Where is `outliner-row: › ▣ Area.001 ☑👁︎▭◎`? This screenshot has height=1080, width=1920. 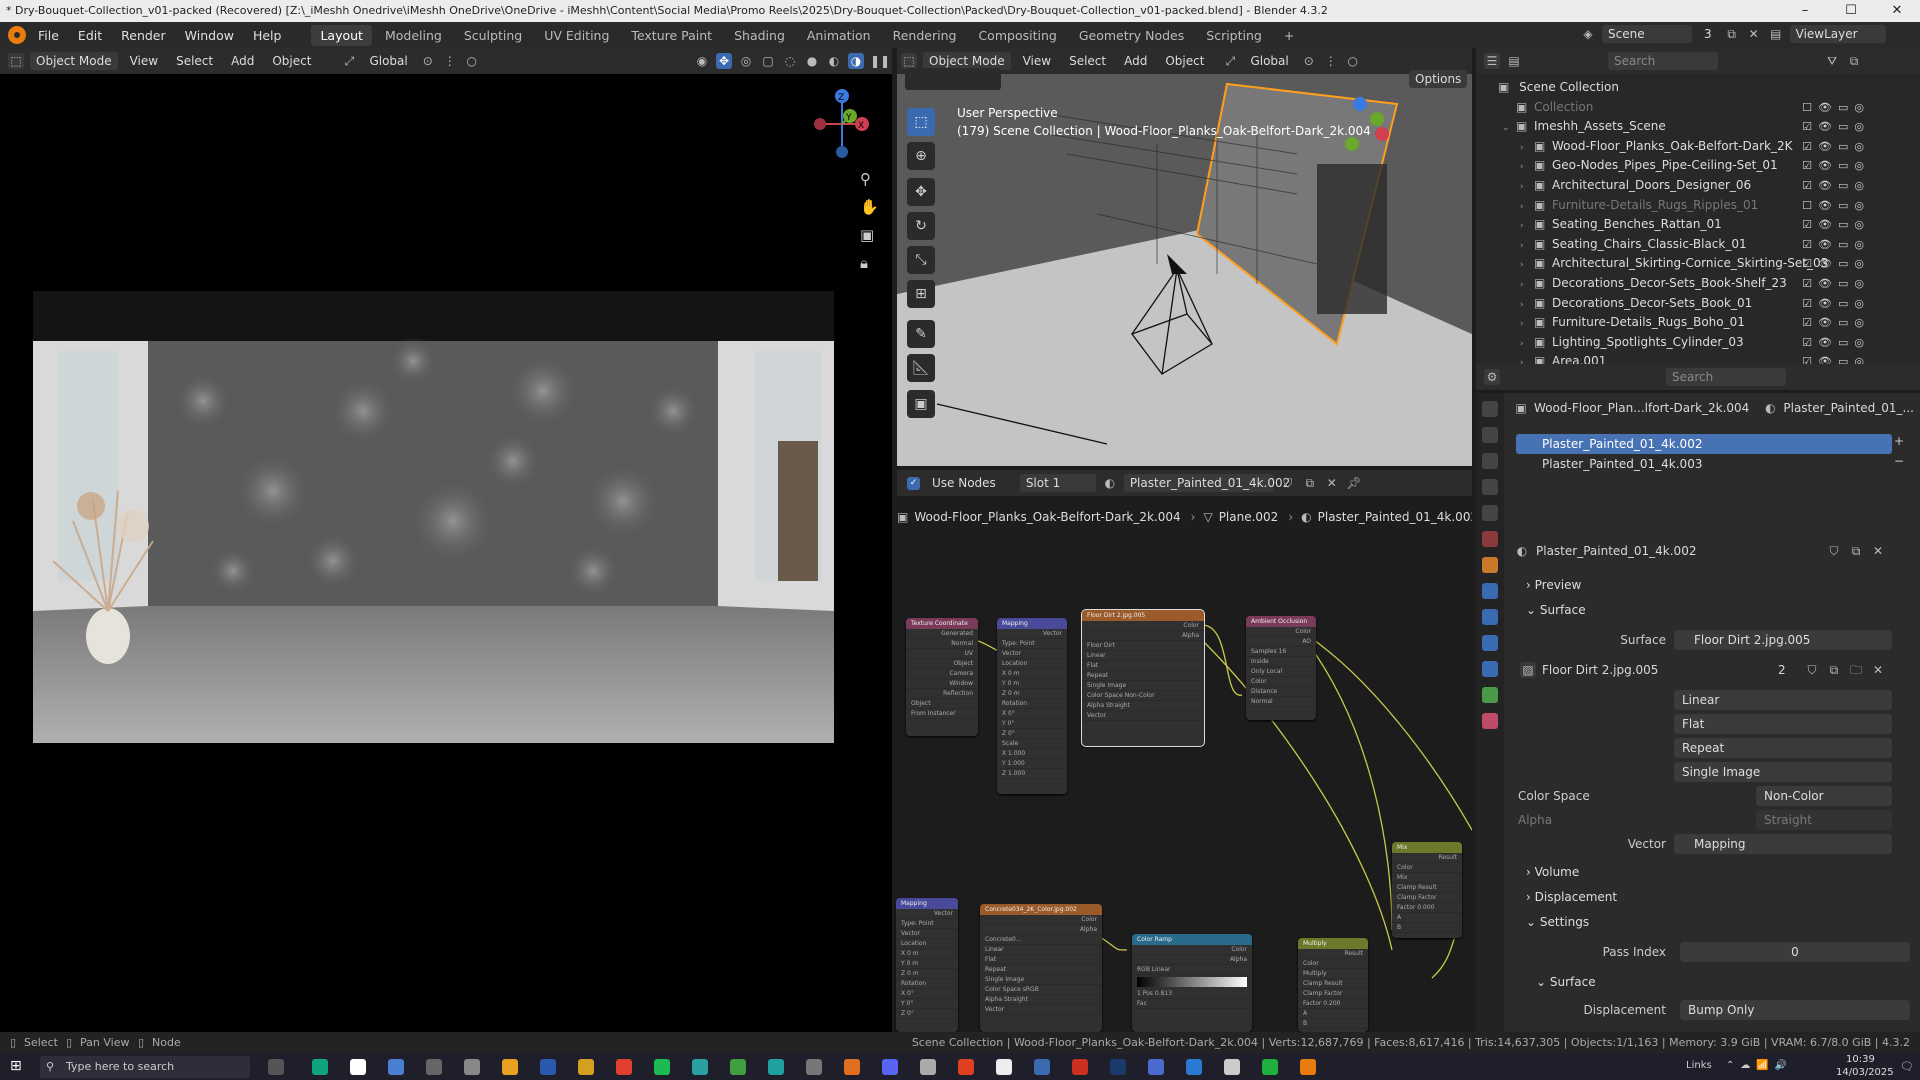 outliner-row: › ▣ Area.001 ☑👁︎▭◎ is located at coordinates (1698, 358).